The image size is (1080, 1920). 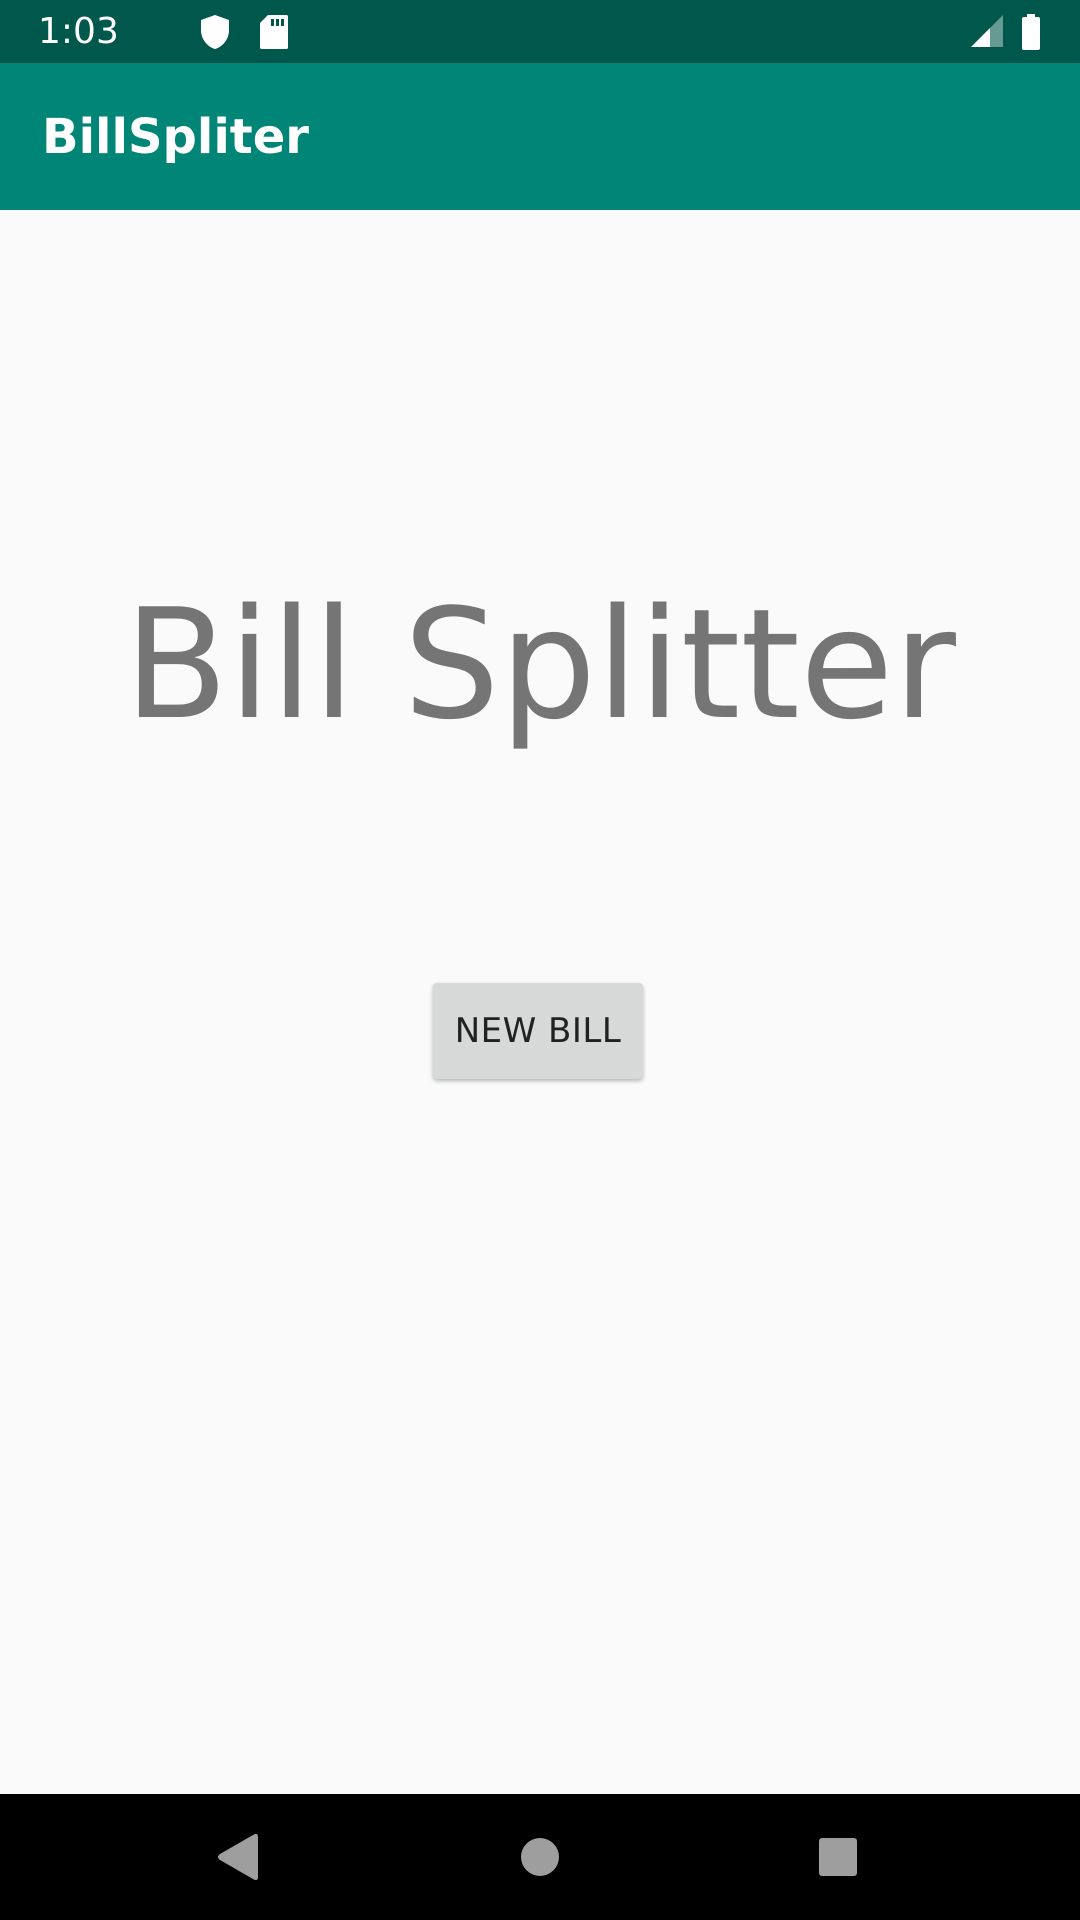 I want to click on battery-icon, so click(x=1031, y=32).